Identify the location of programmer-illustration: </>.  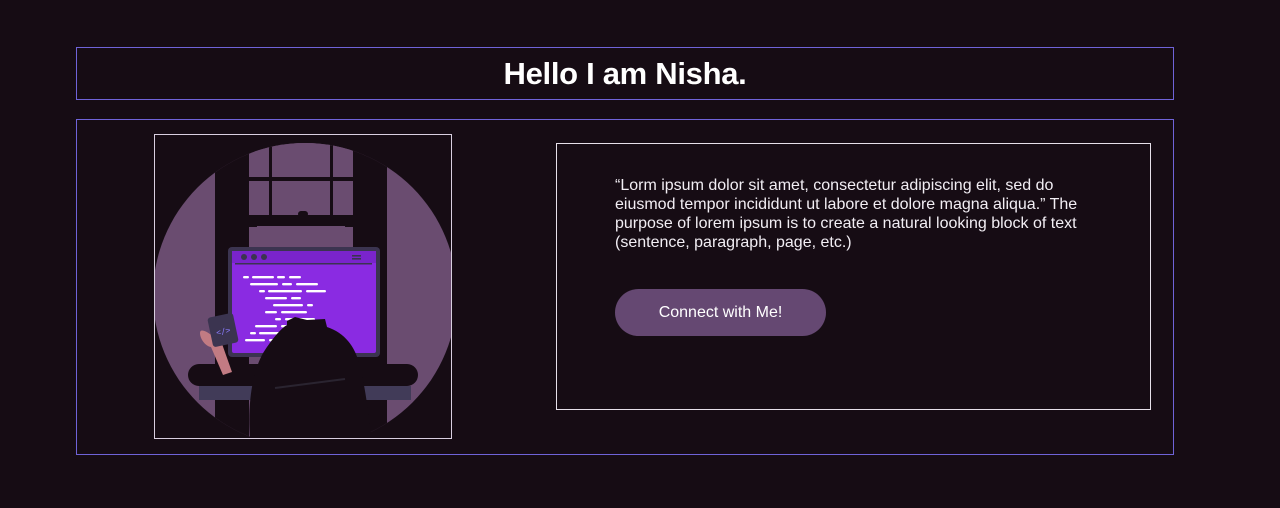
(303, 286).